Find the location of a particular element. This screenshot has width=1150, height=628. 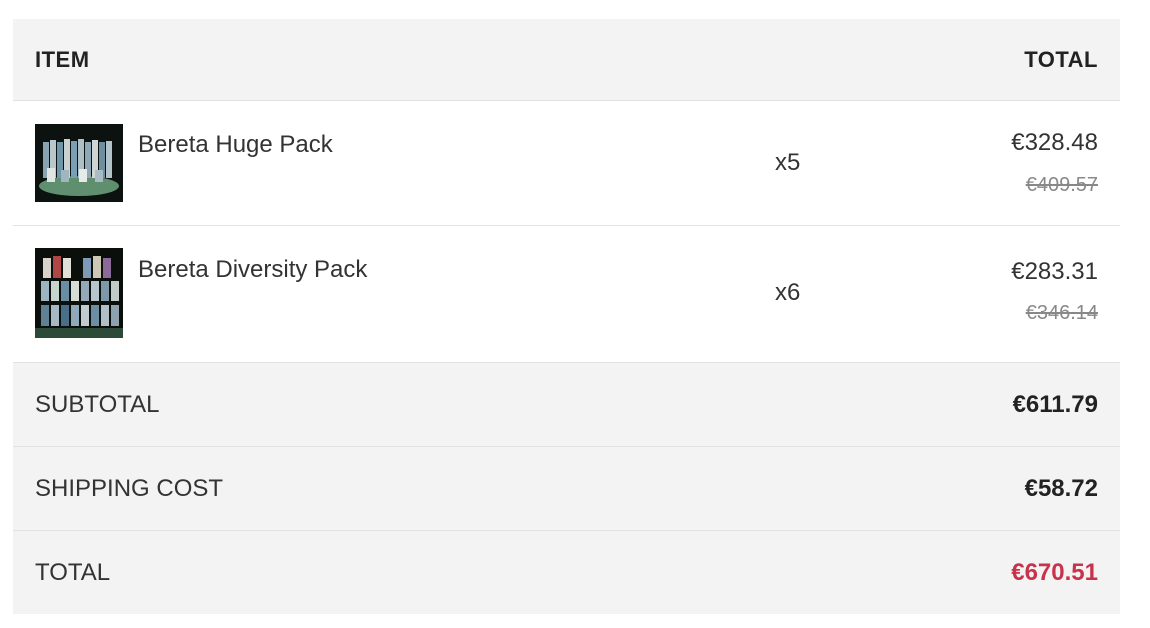

subtotal-value: €611.79 is located at coordinates (1055, 404).